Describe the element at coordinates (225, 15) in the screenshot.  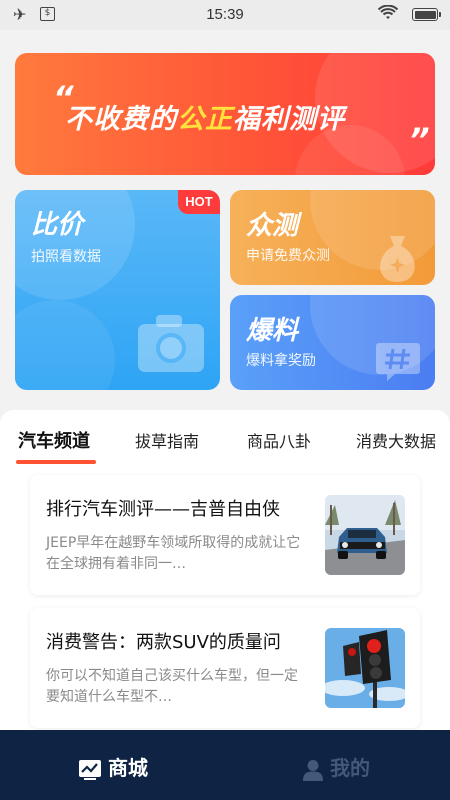
I see `status-bar: ✈ $ 15:39` at that location.